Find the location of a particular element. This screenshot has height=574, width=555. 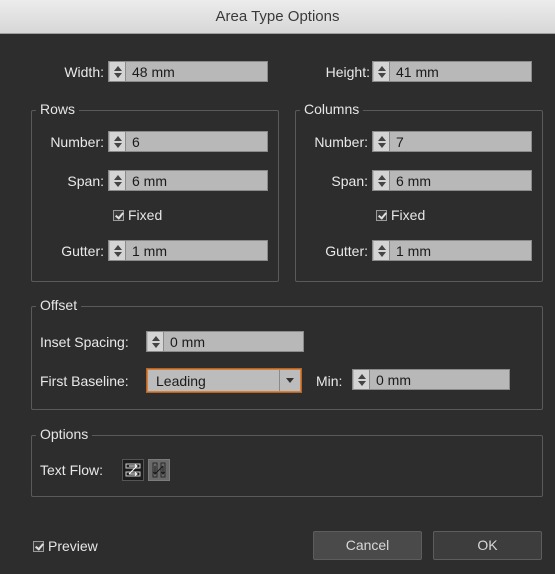

first-baseline-label: First Baseline: is located at coordinates (84, 381).